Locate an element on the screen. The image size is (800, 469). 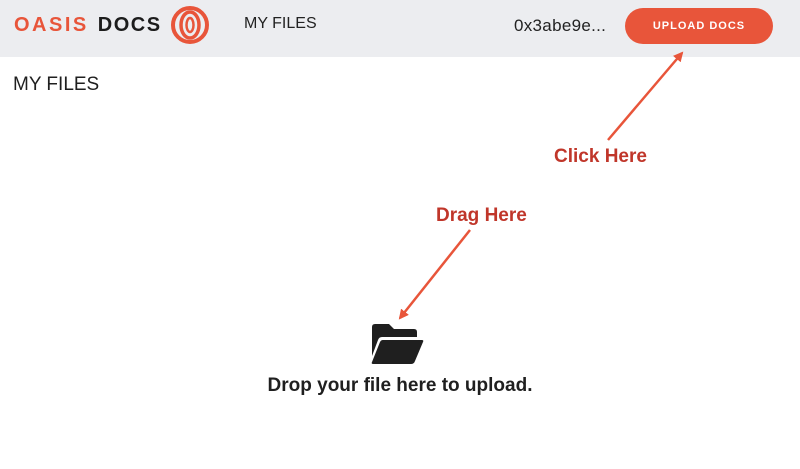
brand-logo: OASIS DOCS is located at coordinates (112, 25).